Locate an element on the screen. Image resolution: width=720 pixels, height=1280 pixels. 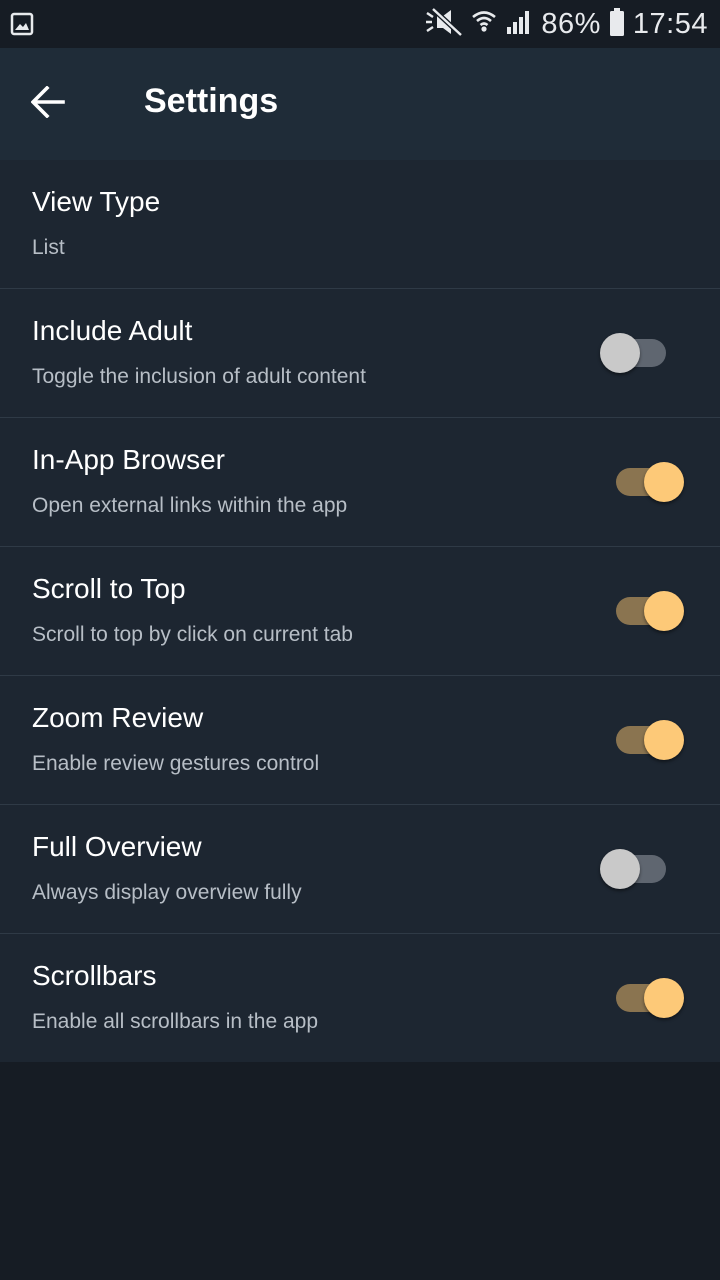
battery-percent: 86% is located at coordinates (571, 23).